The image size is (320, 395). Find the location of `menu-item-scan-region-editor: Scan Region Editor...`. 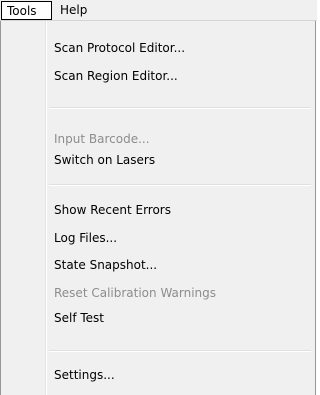

menu-item-scan-region-editor: Scan Region Editor... is located at coordinates (116, 76).